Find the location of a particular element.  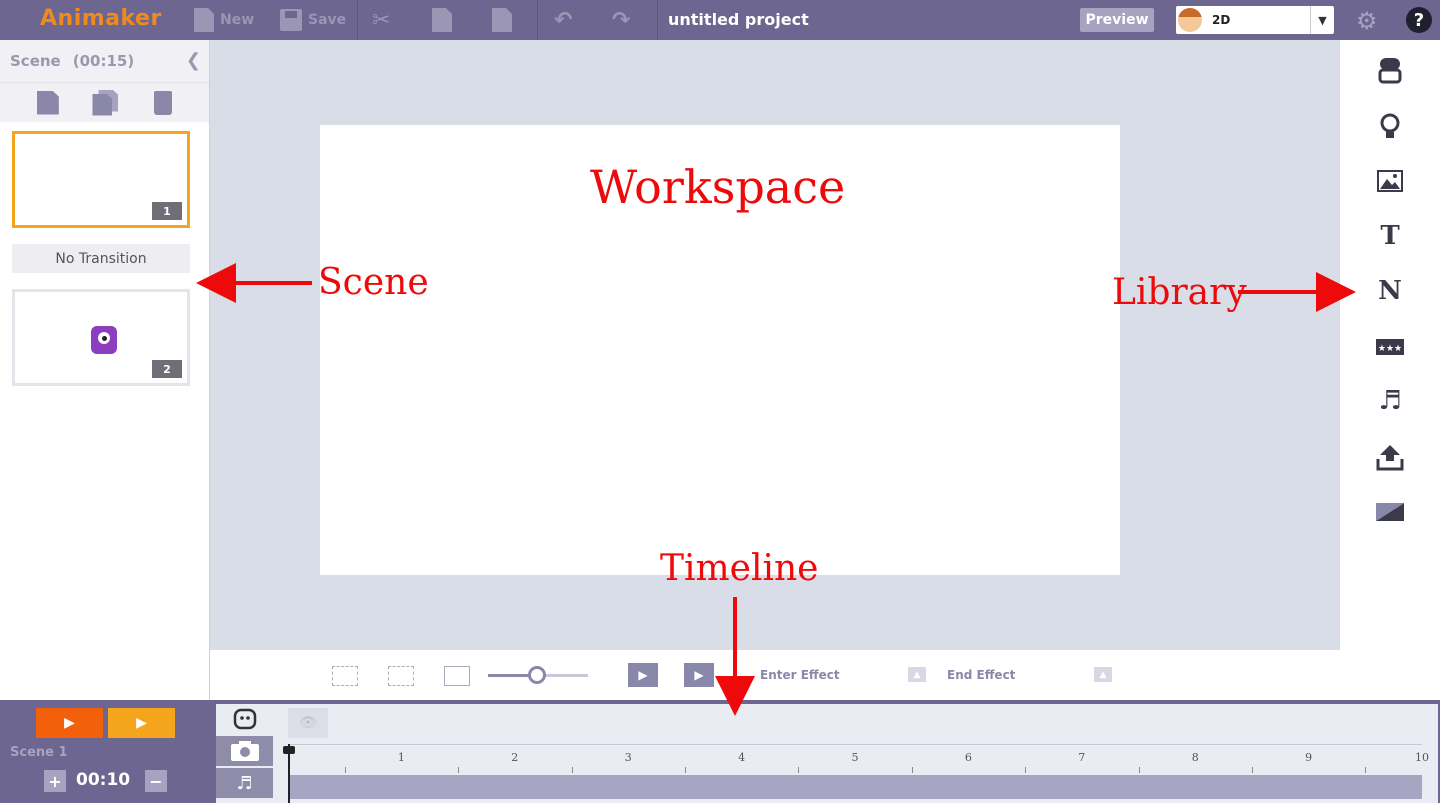

ruler-tick-label: 7 is located at coordinates (1082, 757).